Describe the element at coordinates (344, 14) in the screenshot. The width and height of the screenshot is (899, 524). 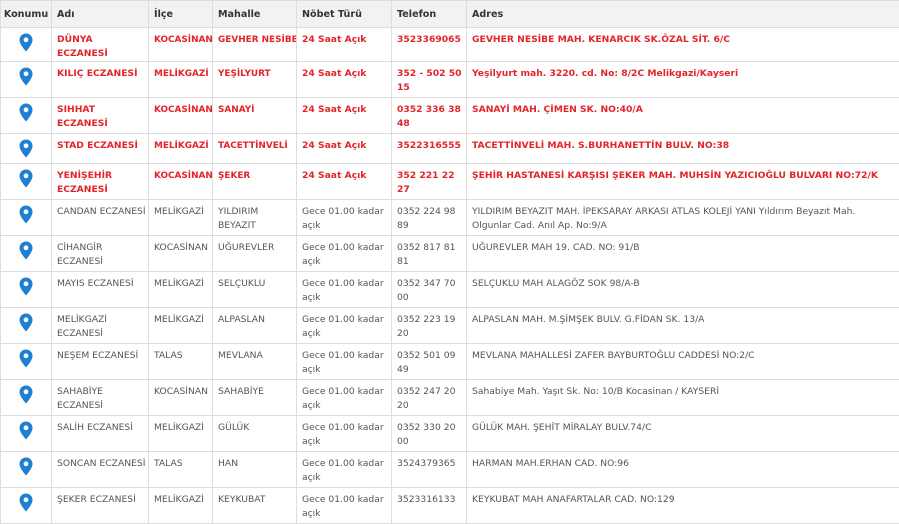
I see `header-nobet-turu: Nöbet Türü` at that location.